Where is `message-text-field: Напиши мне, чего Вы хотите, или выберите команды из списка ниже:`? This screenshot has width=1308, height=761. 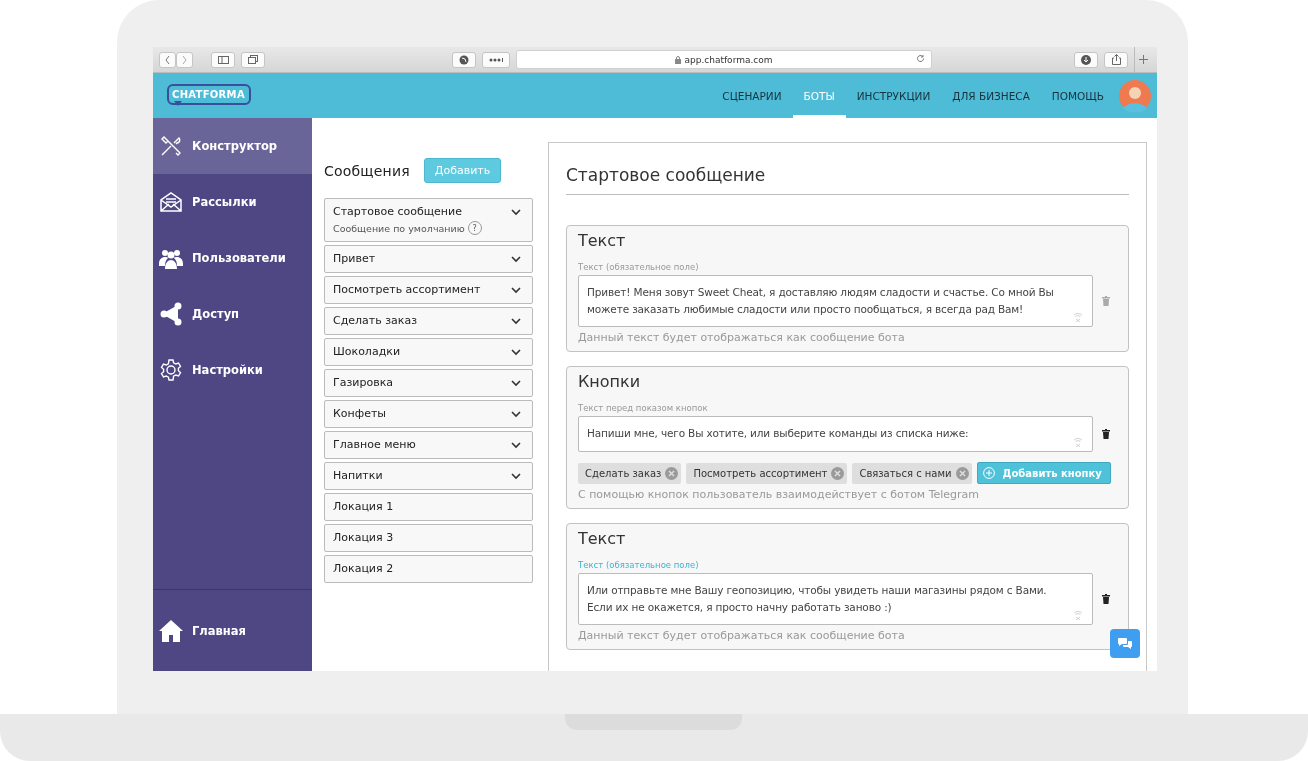
message-text-field: Напиши мне, чего Вы хотите, или выберите команды из списка ниже: is located at coordinates (835, 434).